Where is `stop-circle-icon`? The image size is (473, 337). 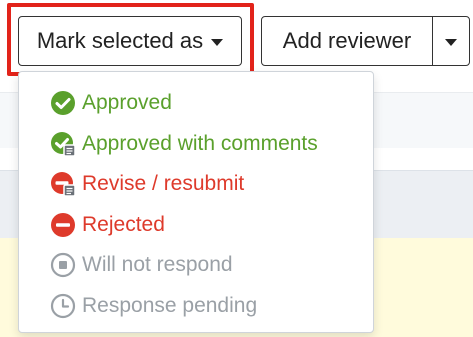
stop-circle-icon is located at coordinates (63, 265).